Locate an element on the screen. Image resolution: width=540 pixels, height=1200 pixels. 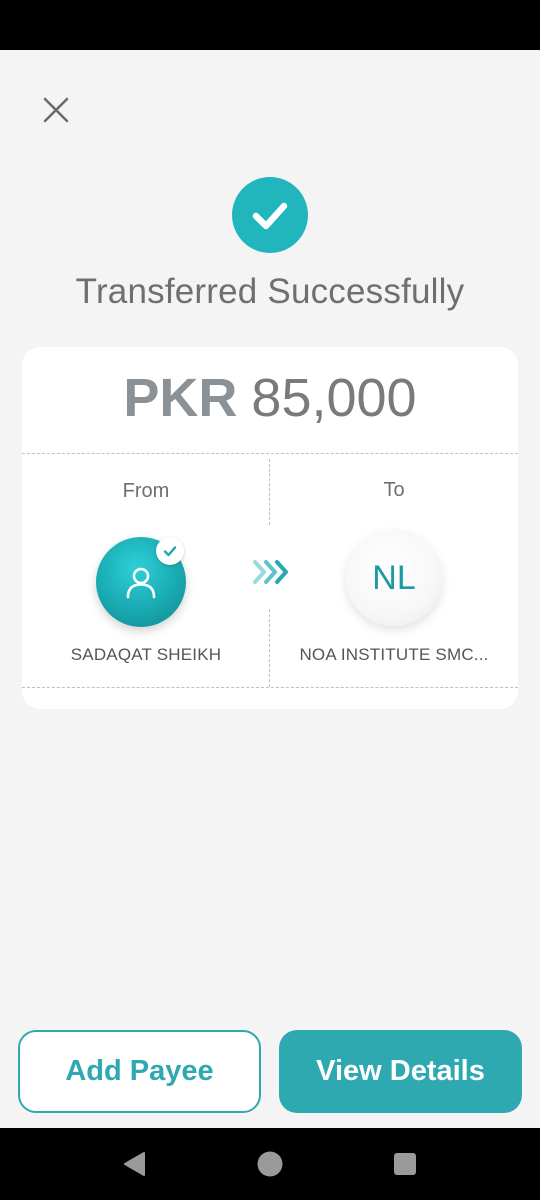
close-icon is located at coordinates (56, 110).